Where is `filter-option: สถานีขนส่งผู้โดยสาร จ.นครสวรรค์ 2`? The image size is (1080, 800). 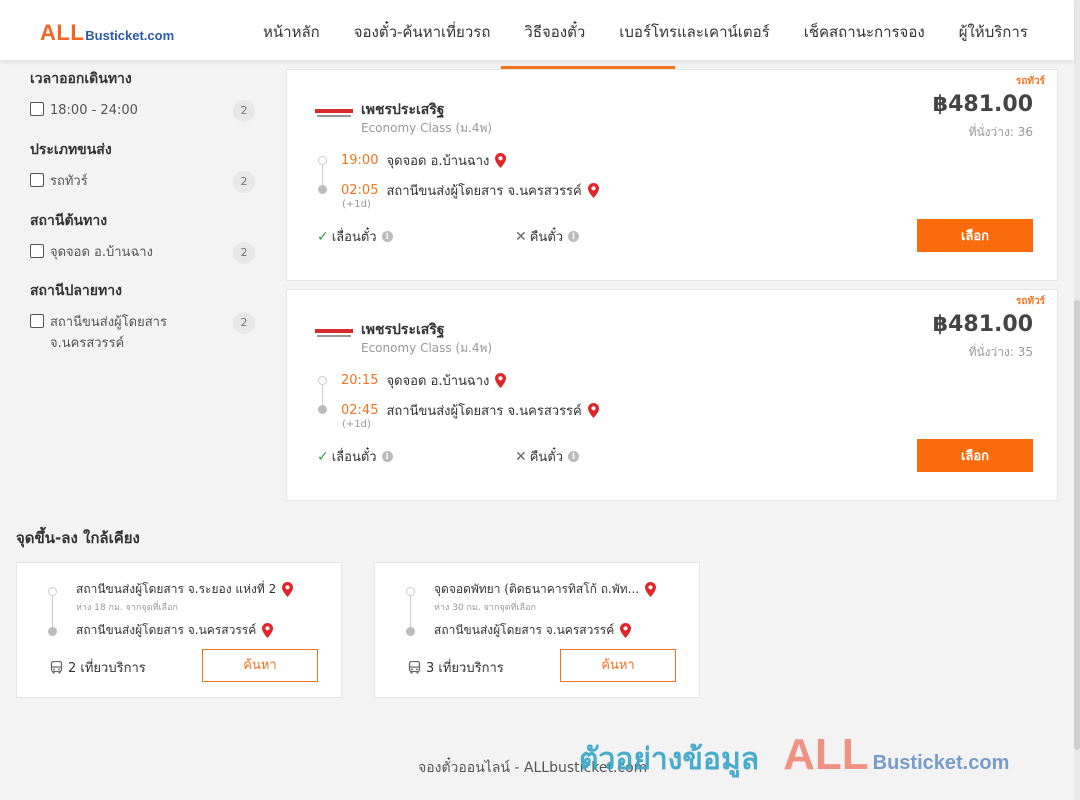
filter-option: สถานีขนส่งผู้โดยสาร จ.นครสวรรค์ 2 is located at coordinates (142, 333).